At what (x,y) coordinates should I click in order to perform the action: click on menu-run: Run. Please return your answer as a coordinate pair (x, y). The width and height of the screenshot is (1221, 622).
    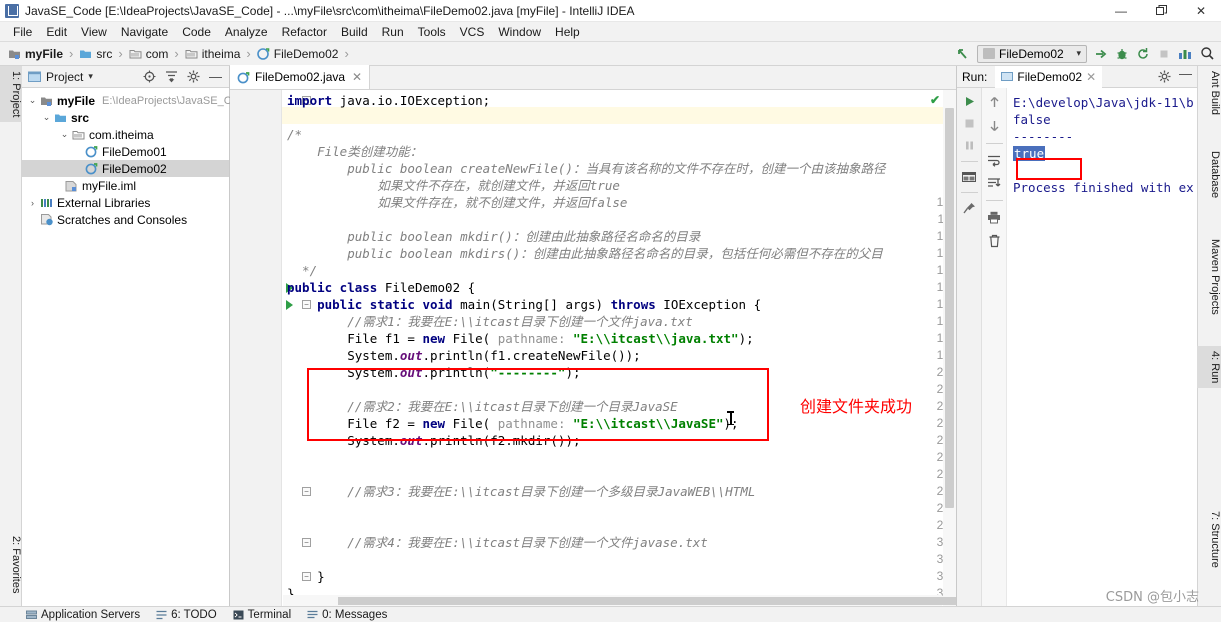
    Looking at the image, I should click on (393, 32).